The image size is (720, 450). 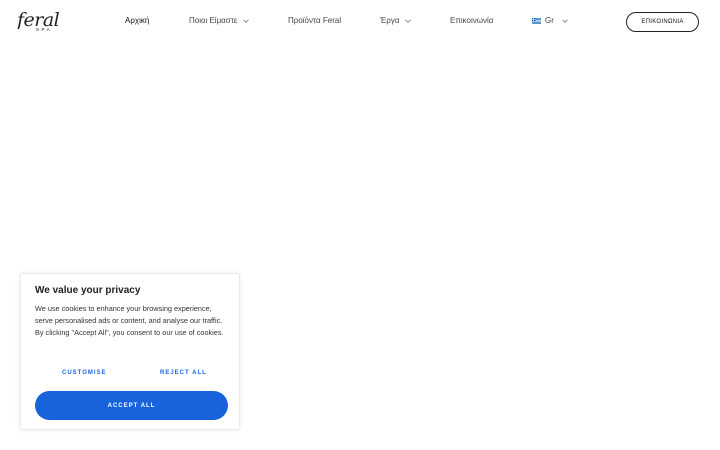 I want to click on nav-item-home: Αρχική, so click(x=137, y=20).